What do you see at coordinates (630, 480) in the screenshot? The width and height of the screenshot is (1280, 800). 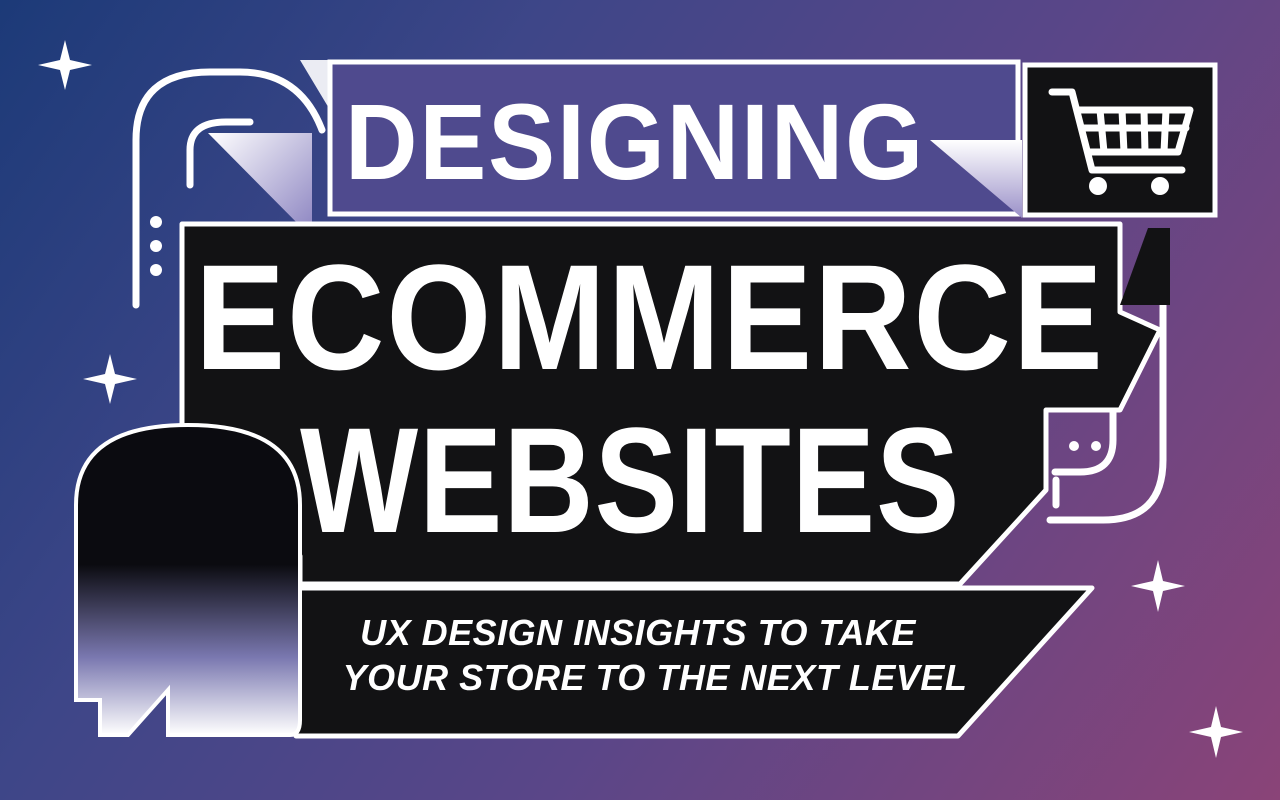 I see `title-line-websites: WEBSITES` at bounding box center [630, 480].